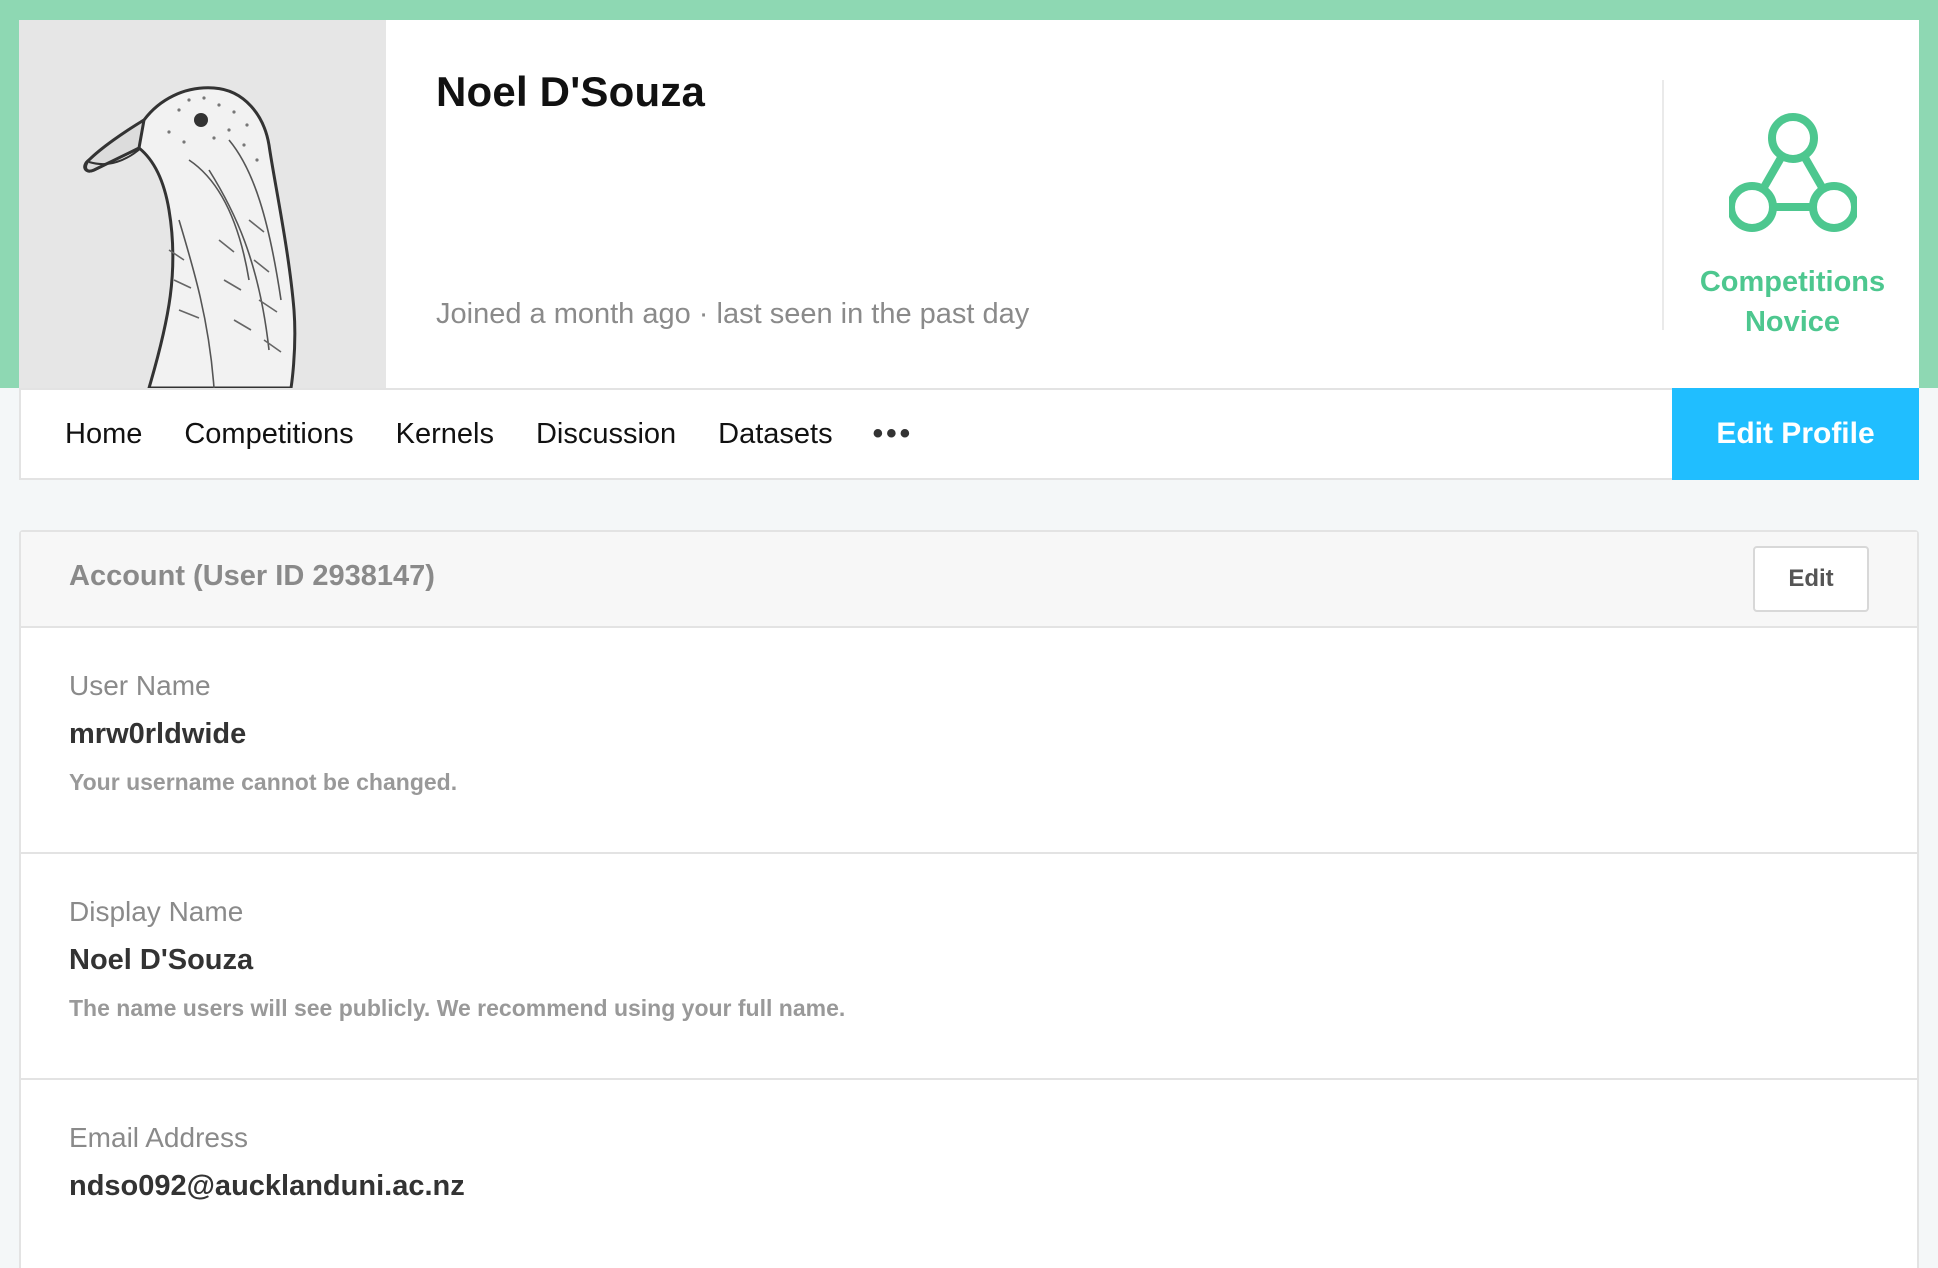  What do you see at coordinates (103, 434) in the screenshot?
I see `tab-home: Home` at bounding box center [103, 434].